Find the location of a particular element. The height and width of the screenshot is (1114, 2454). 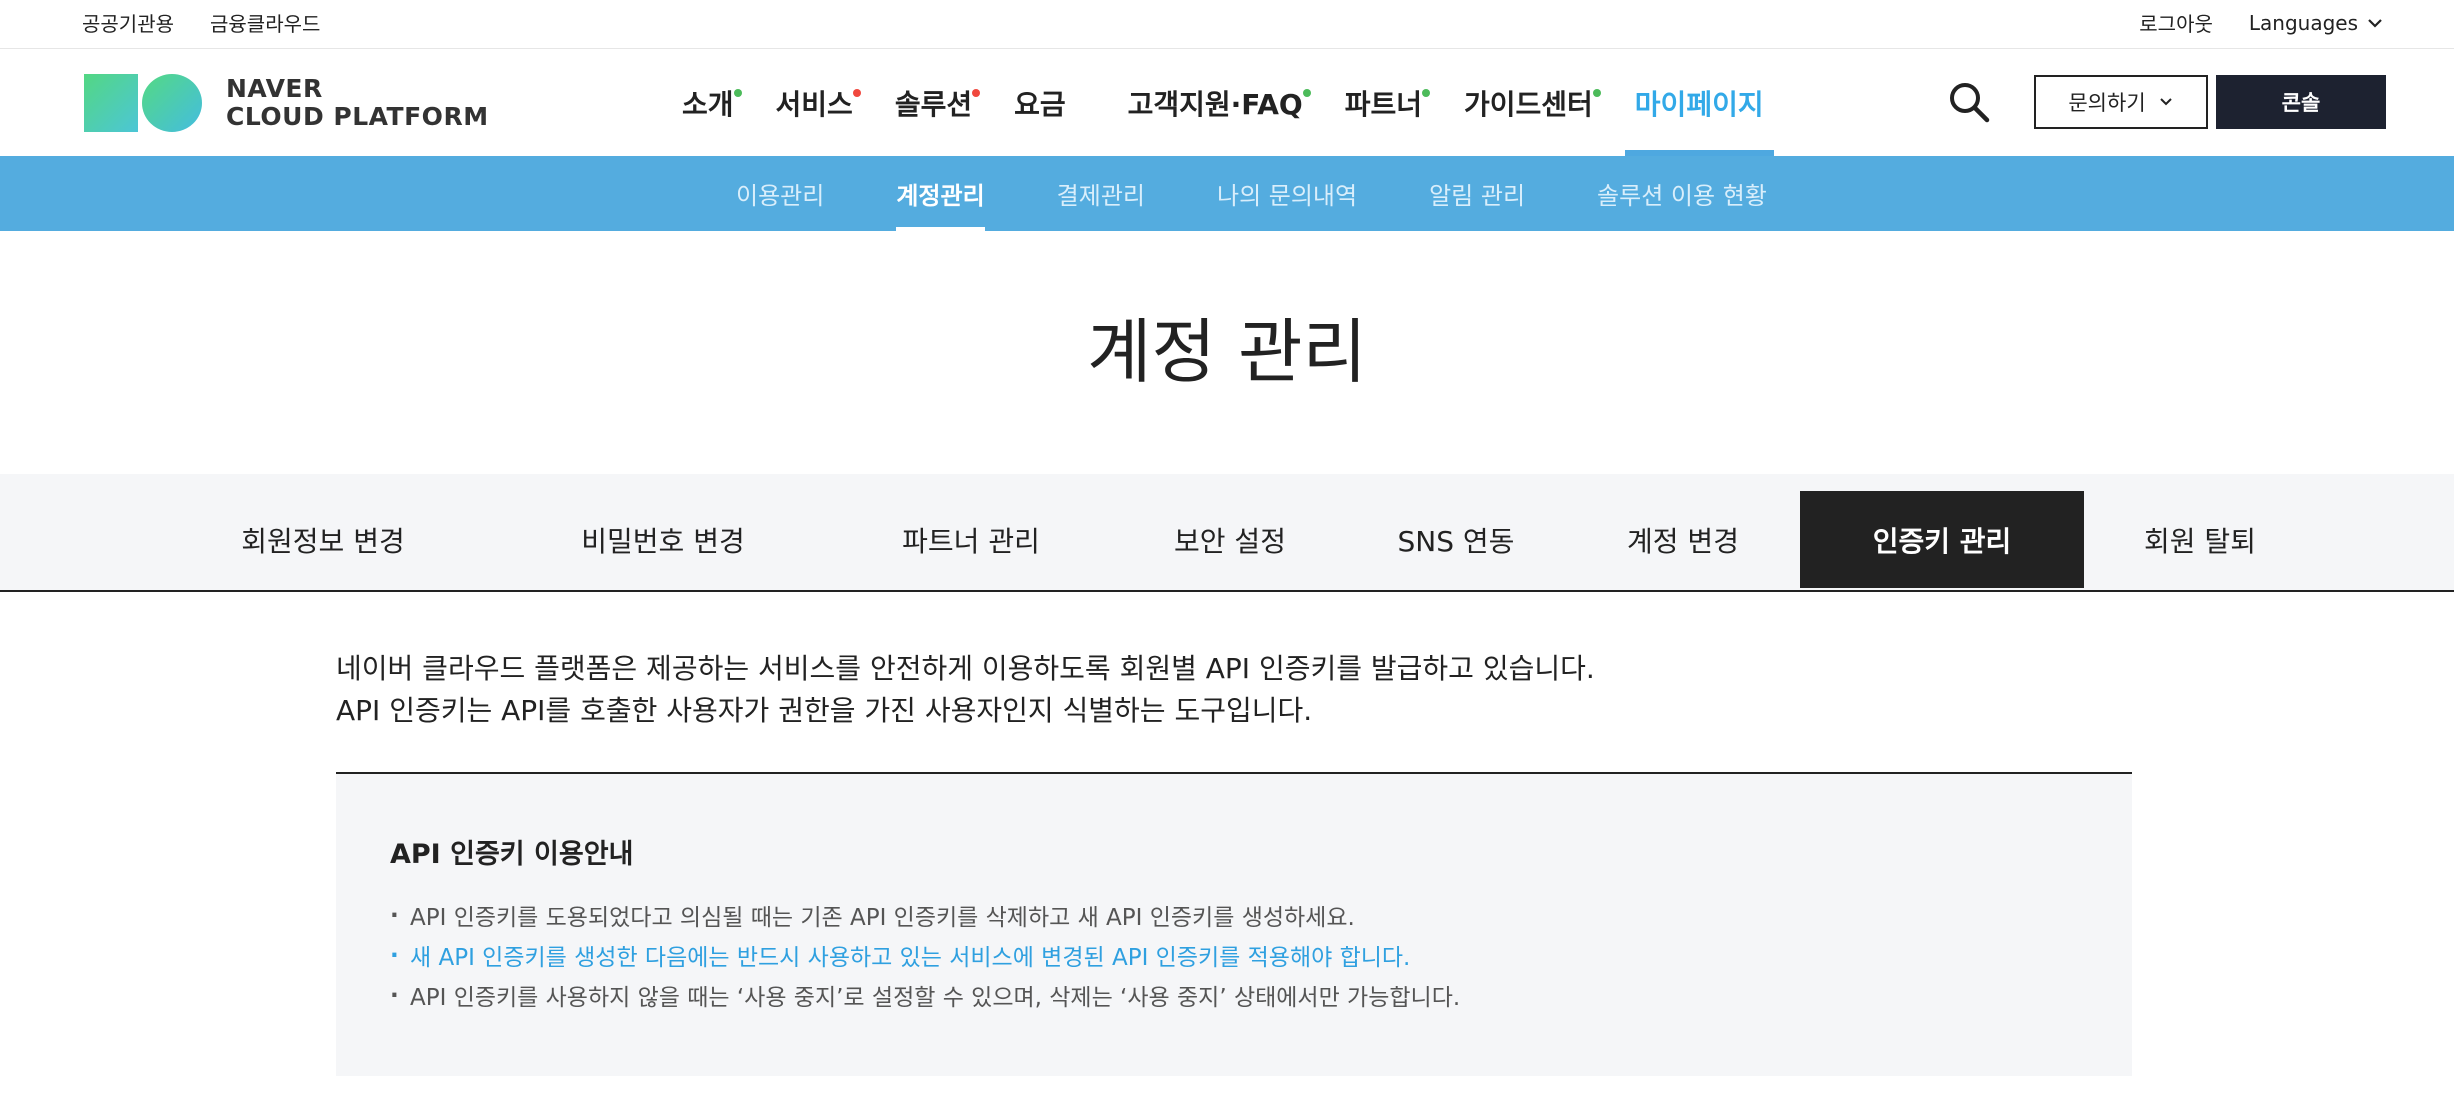

logout-link: 로그아웃 is located at coordinates (2176, 22).